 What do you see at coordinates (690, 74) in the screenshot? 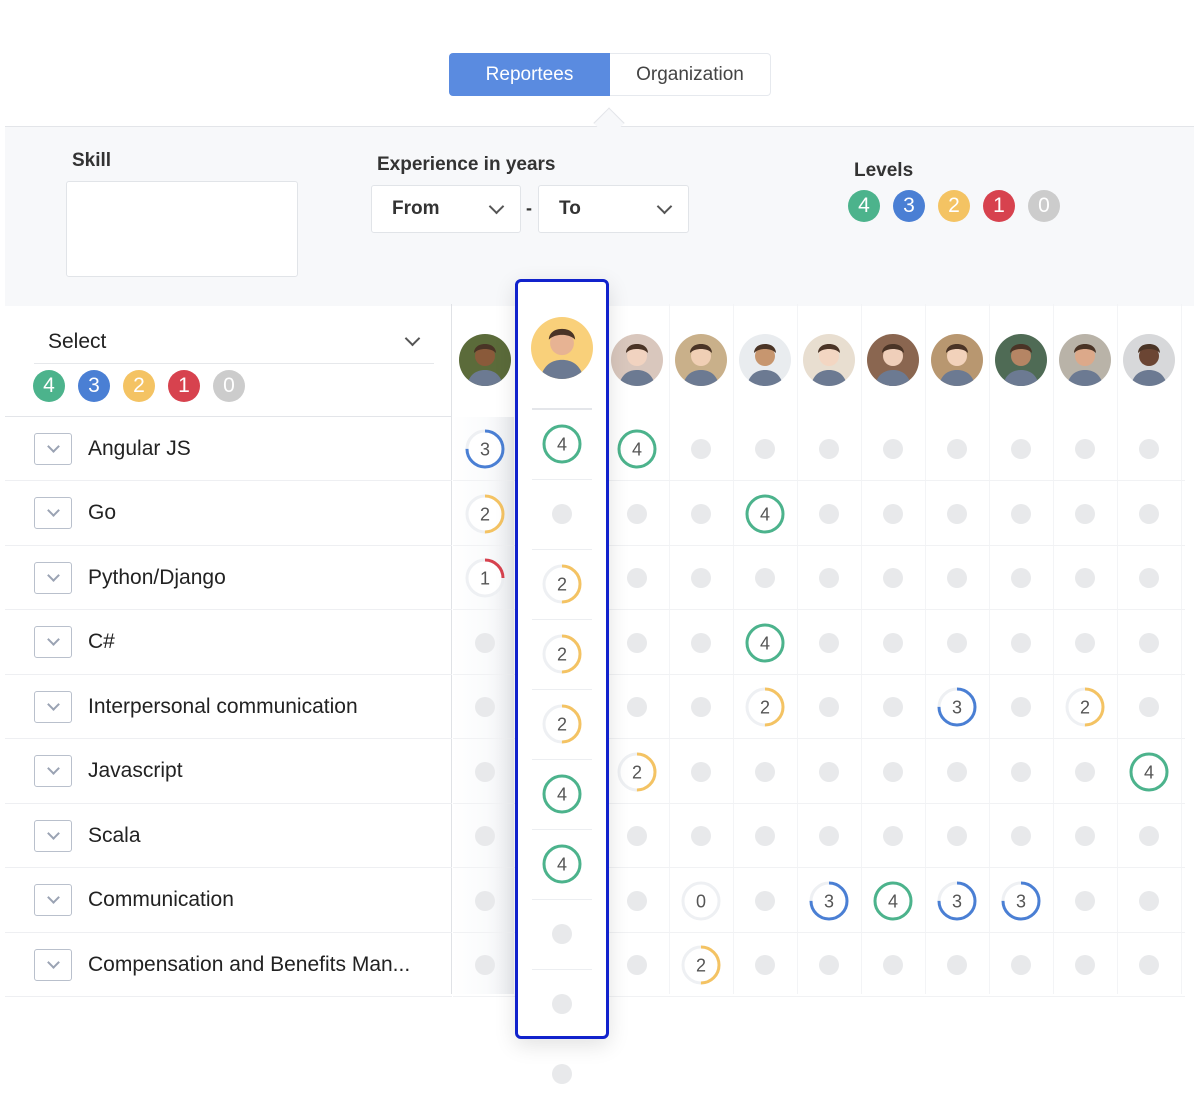
I see `tab-organization: Organization` at bounding box center [690, 74].